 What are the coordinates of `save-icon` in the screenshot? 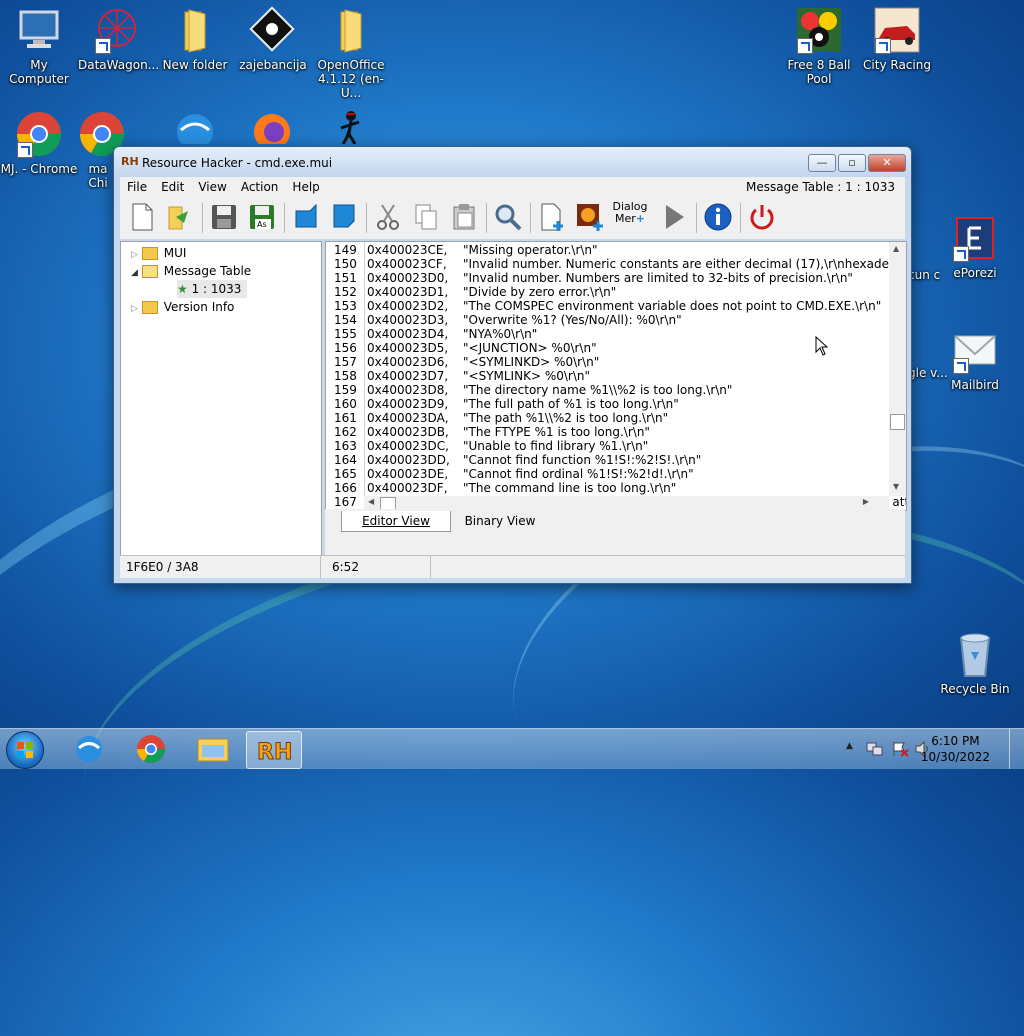 It's located at (224, 217).